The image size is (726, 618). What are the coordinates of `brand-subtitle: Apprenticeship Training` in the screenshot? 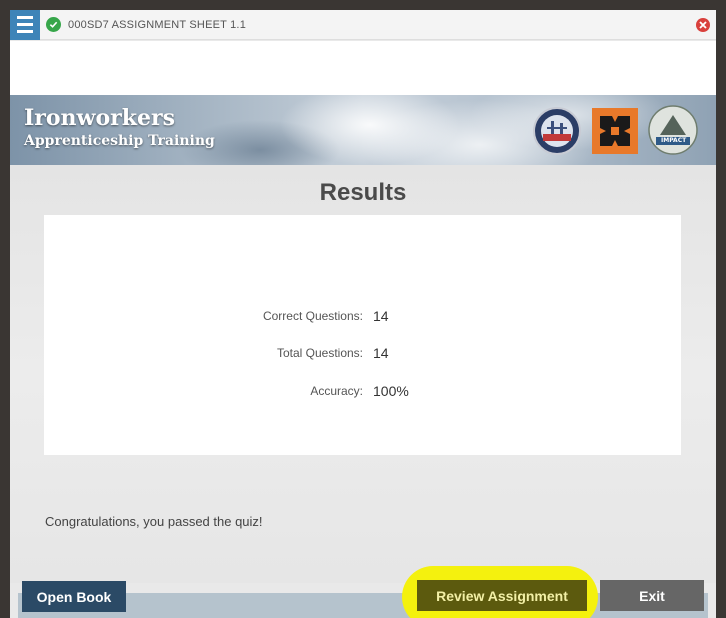 It's located at (119, 141).